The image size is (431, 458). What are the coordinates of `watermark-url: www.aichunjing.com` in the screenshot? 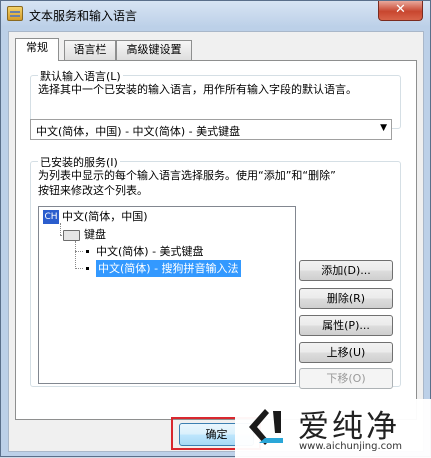 It's located at (350, 446).